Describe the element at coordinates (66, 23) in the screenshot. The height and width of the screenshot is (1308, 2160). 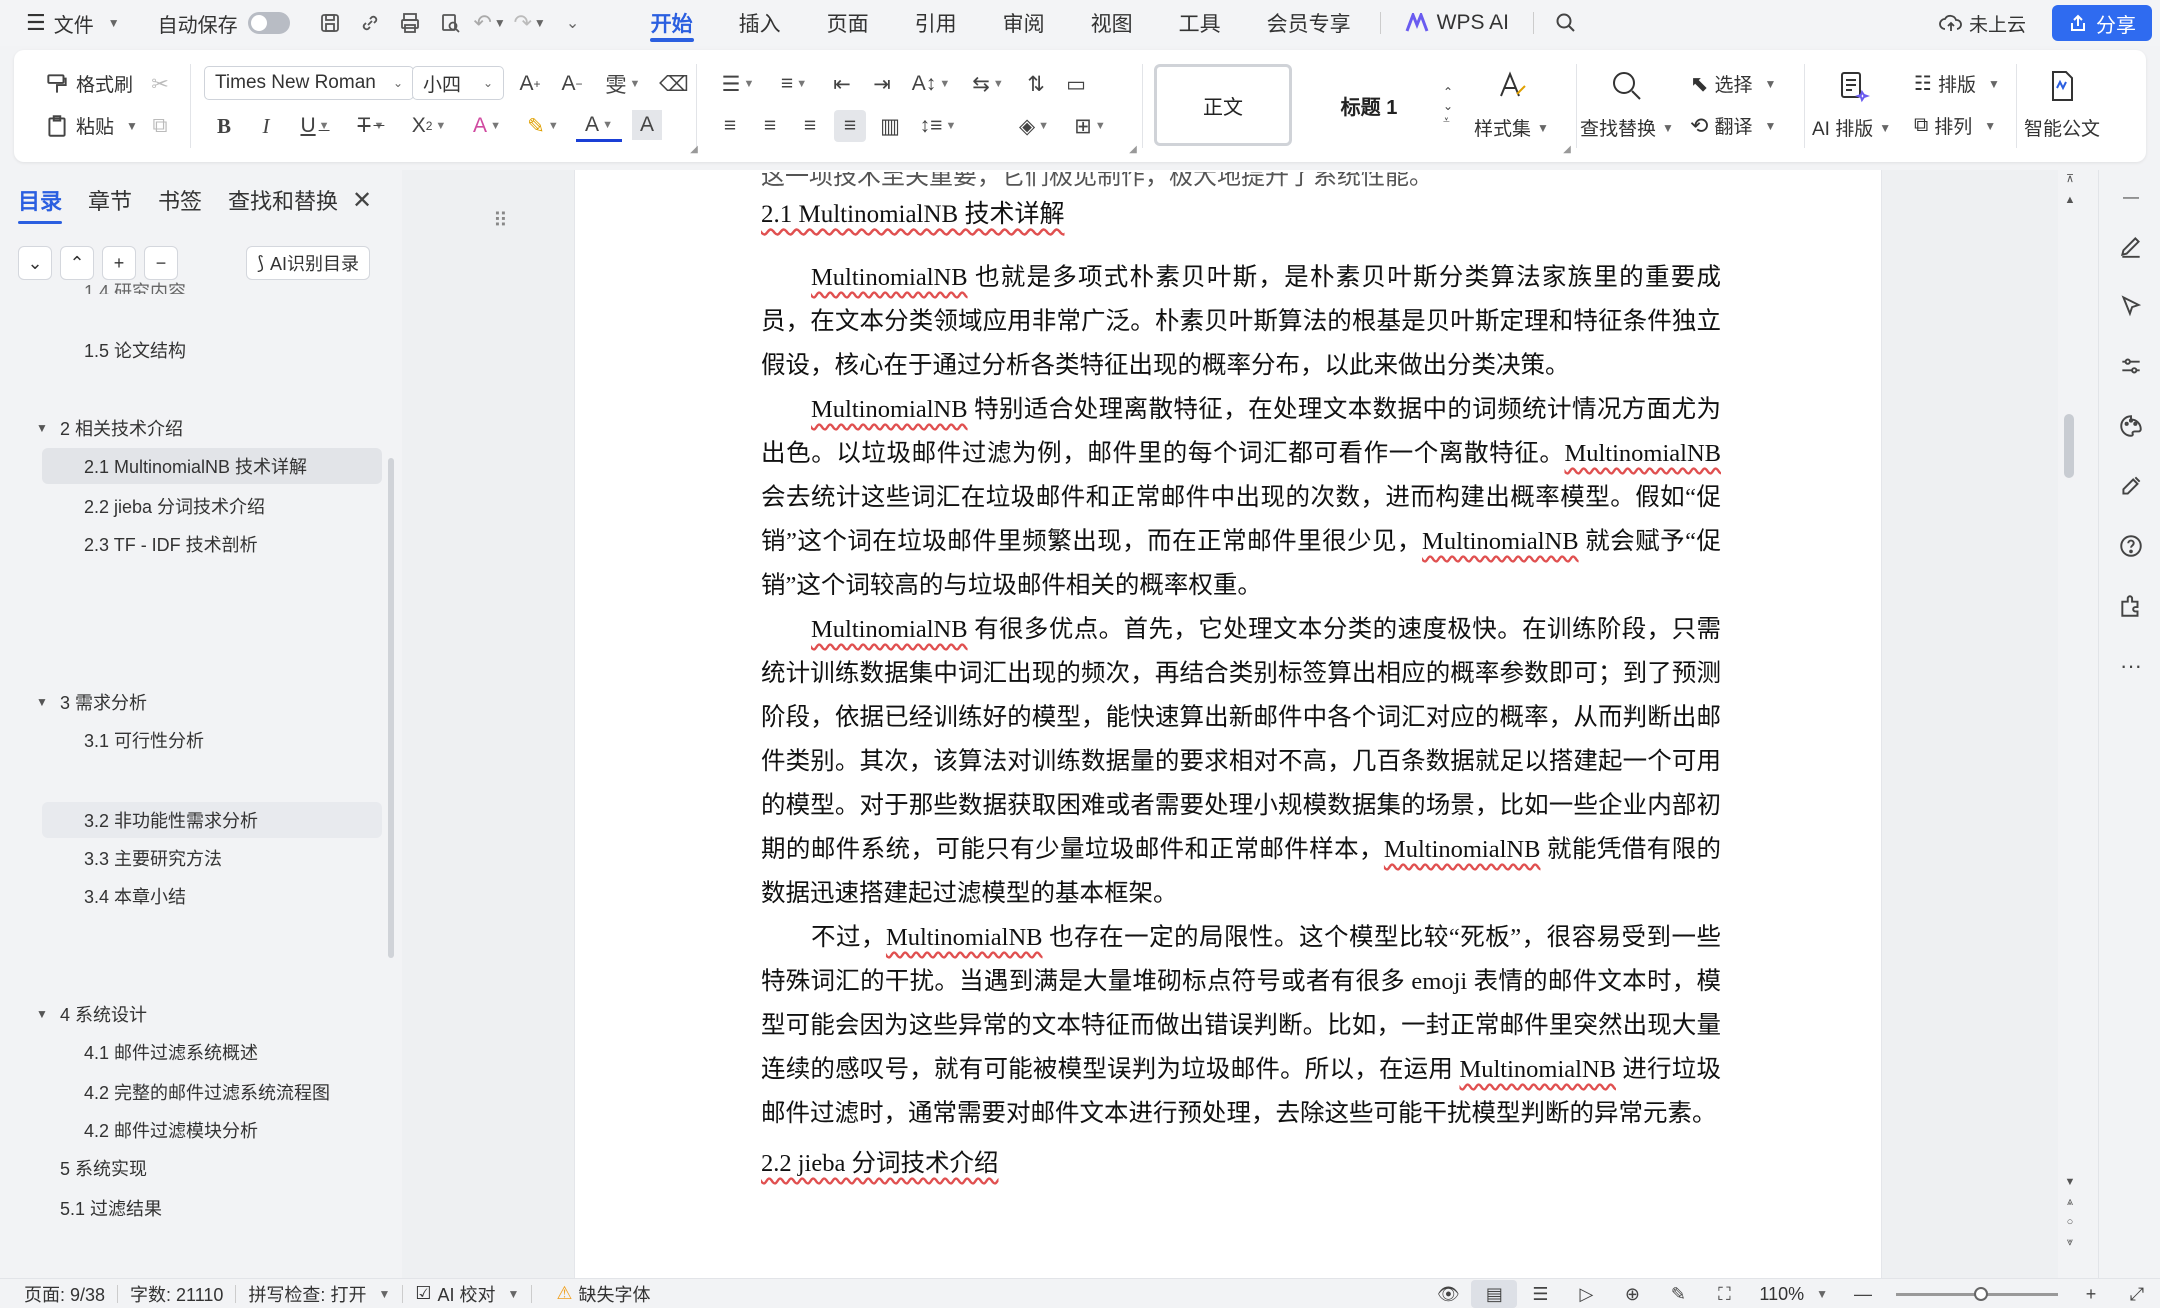
I see `file-menu: ☰ 文件 ▼` at that location.